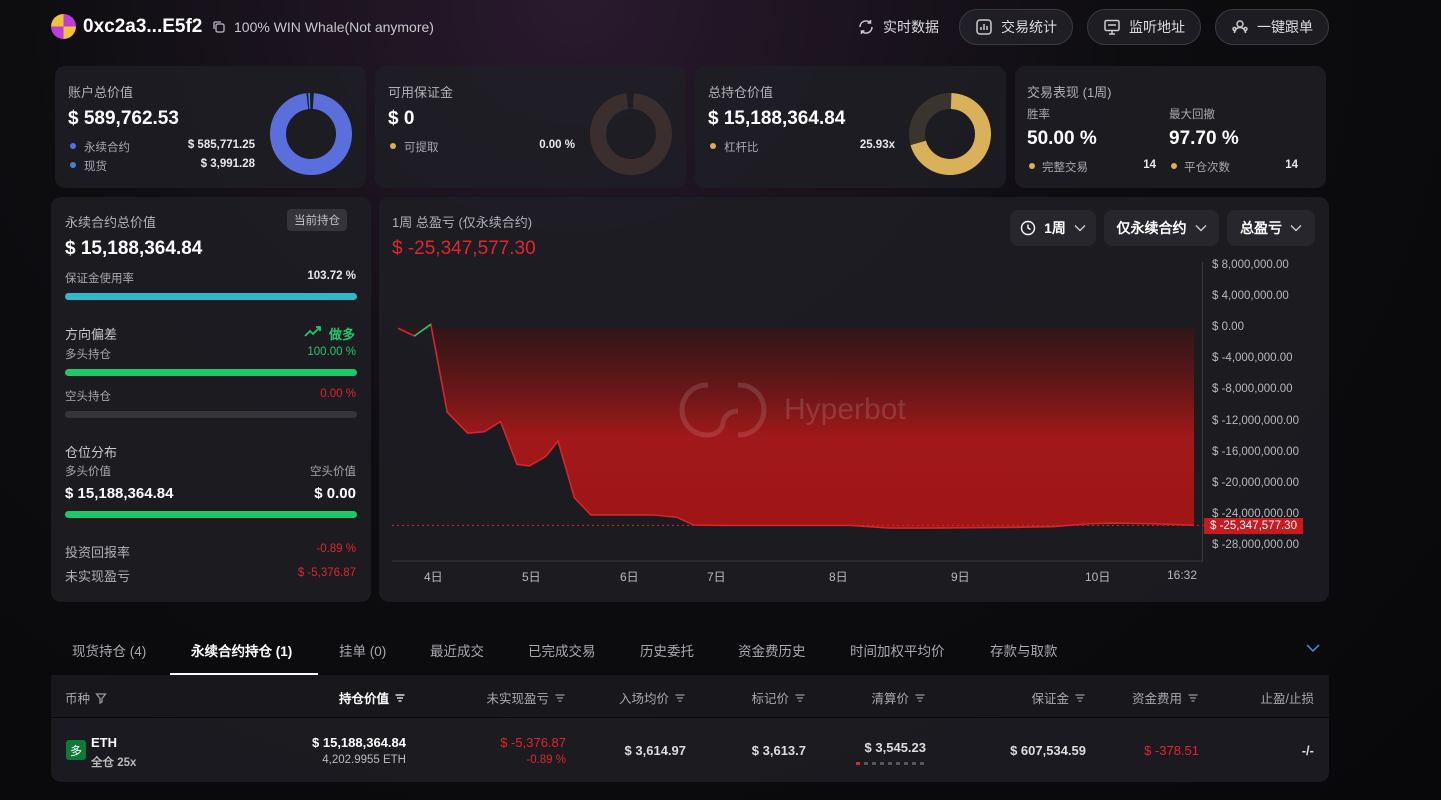 This screenshot has width=1441, height=800. What do you see at coordinates (772, 650) in the screenshot?
I see `tab-6: 资金费历史` at bounding box center [772, 650].